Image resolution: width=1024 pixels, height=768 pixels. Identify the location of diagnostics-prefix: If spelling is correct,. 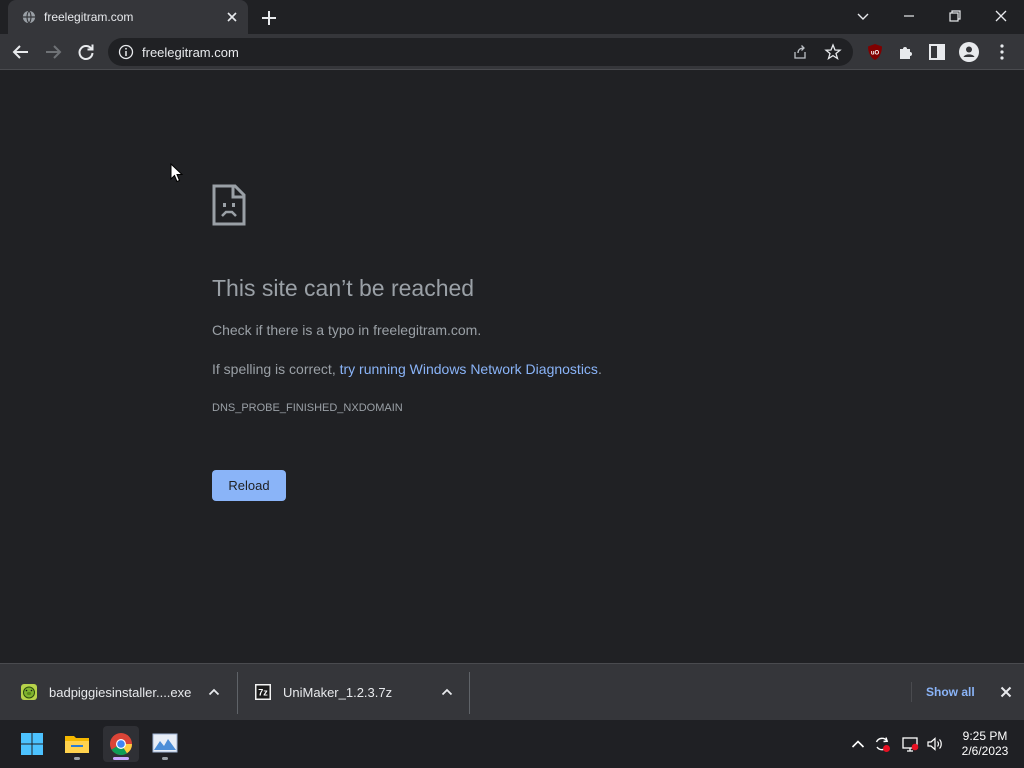
(276, 369).